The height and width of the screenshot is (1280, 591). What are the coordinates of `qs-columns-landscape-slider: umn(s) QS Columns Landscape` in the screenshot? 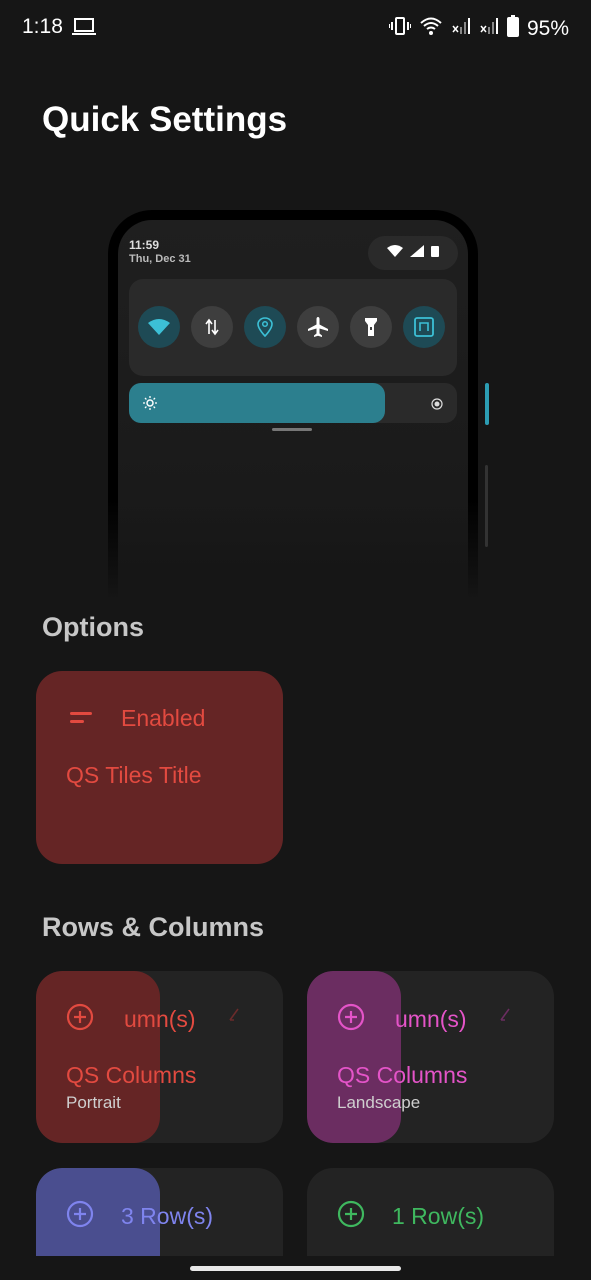 It's located at (430, 1057).